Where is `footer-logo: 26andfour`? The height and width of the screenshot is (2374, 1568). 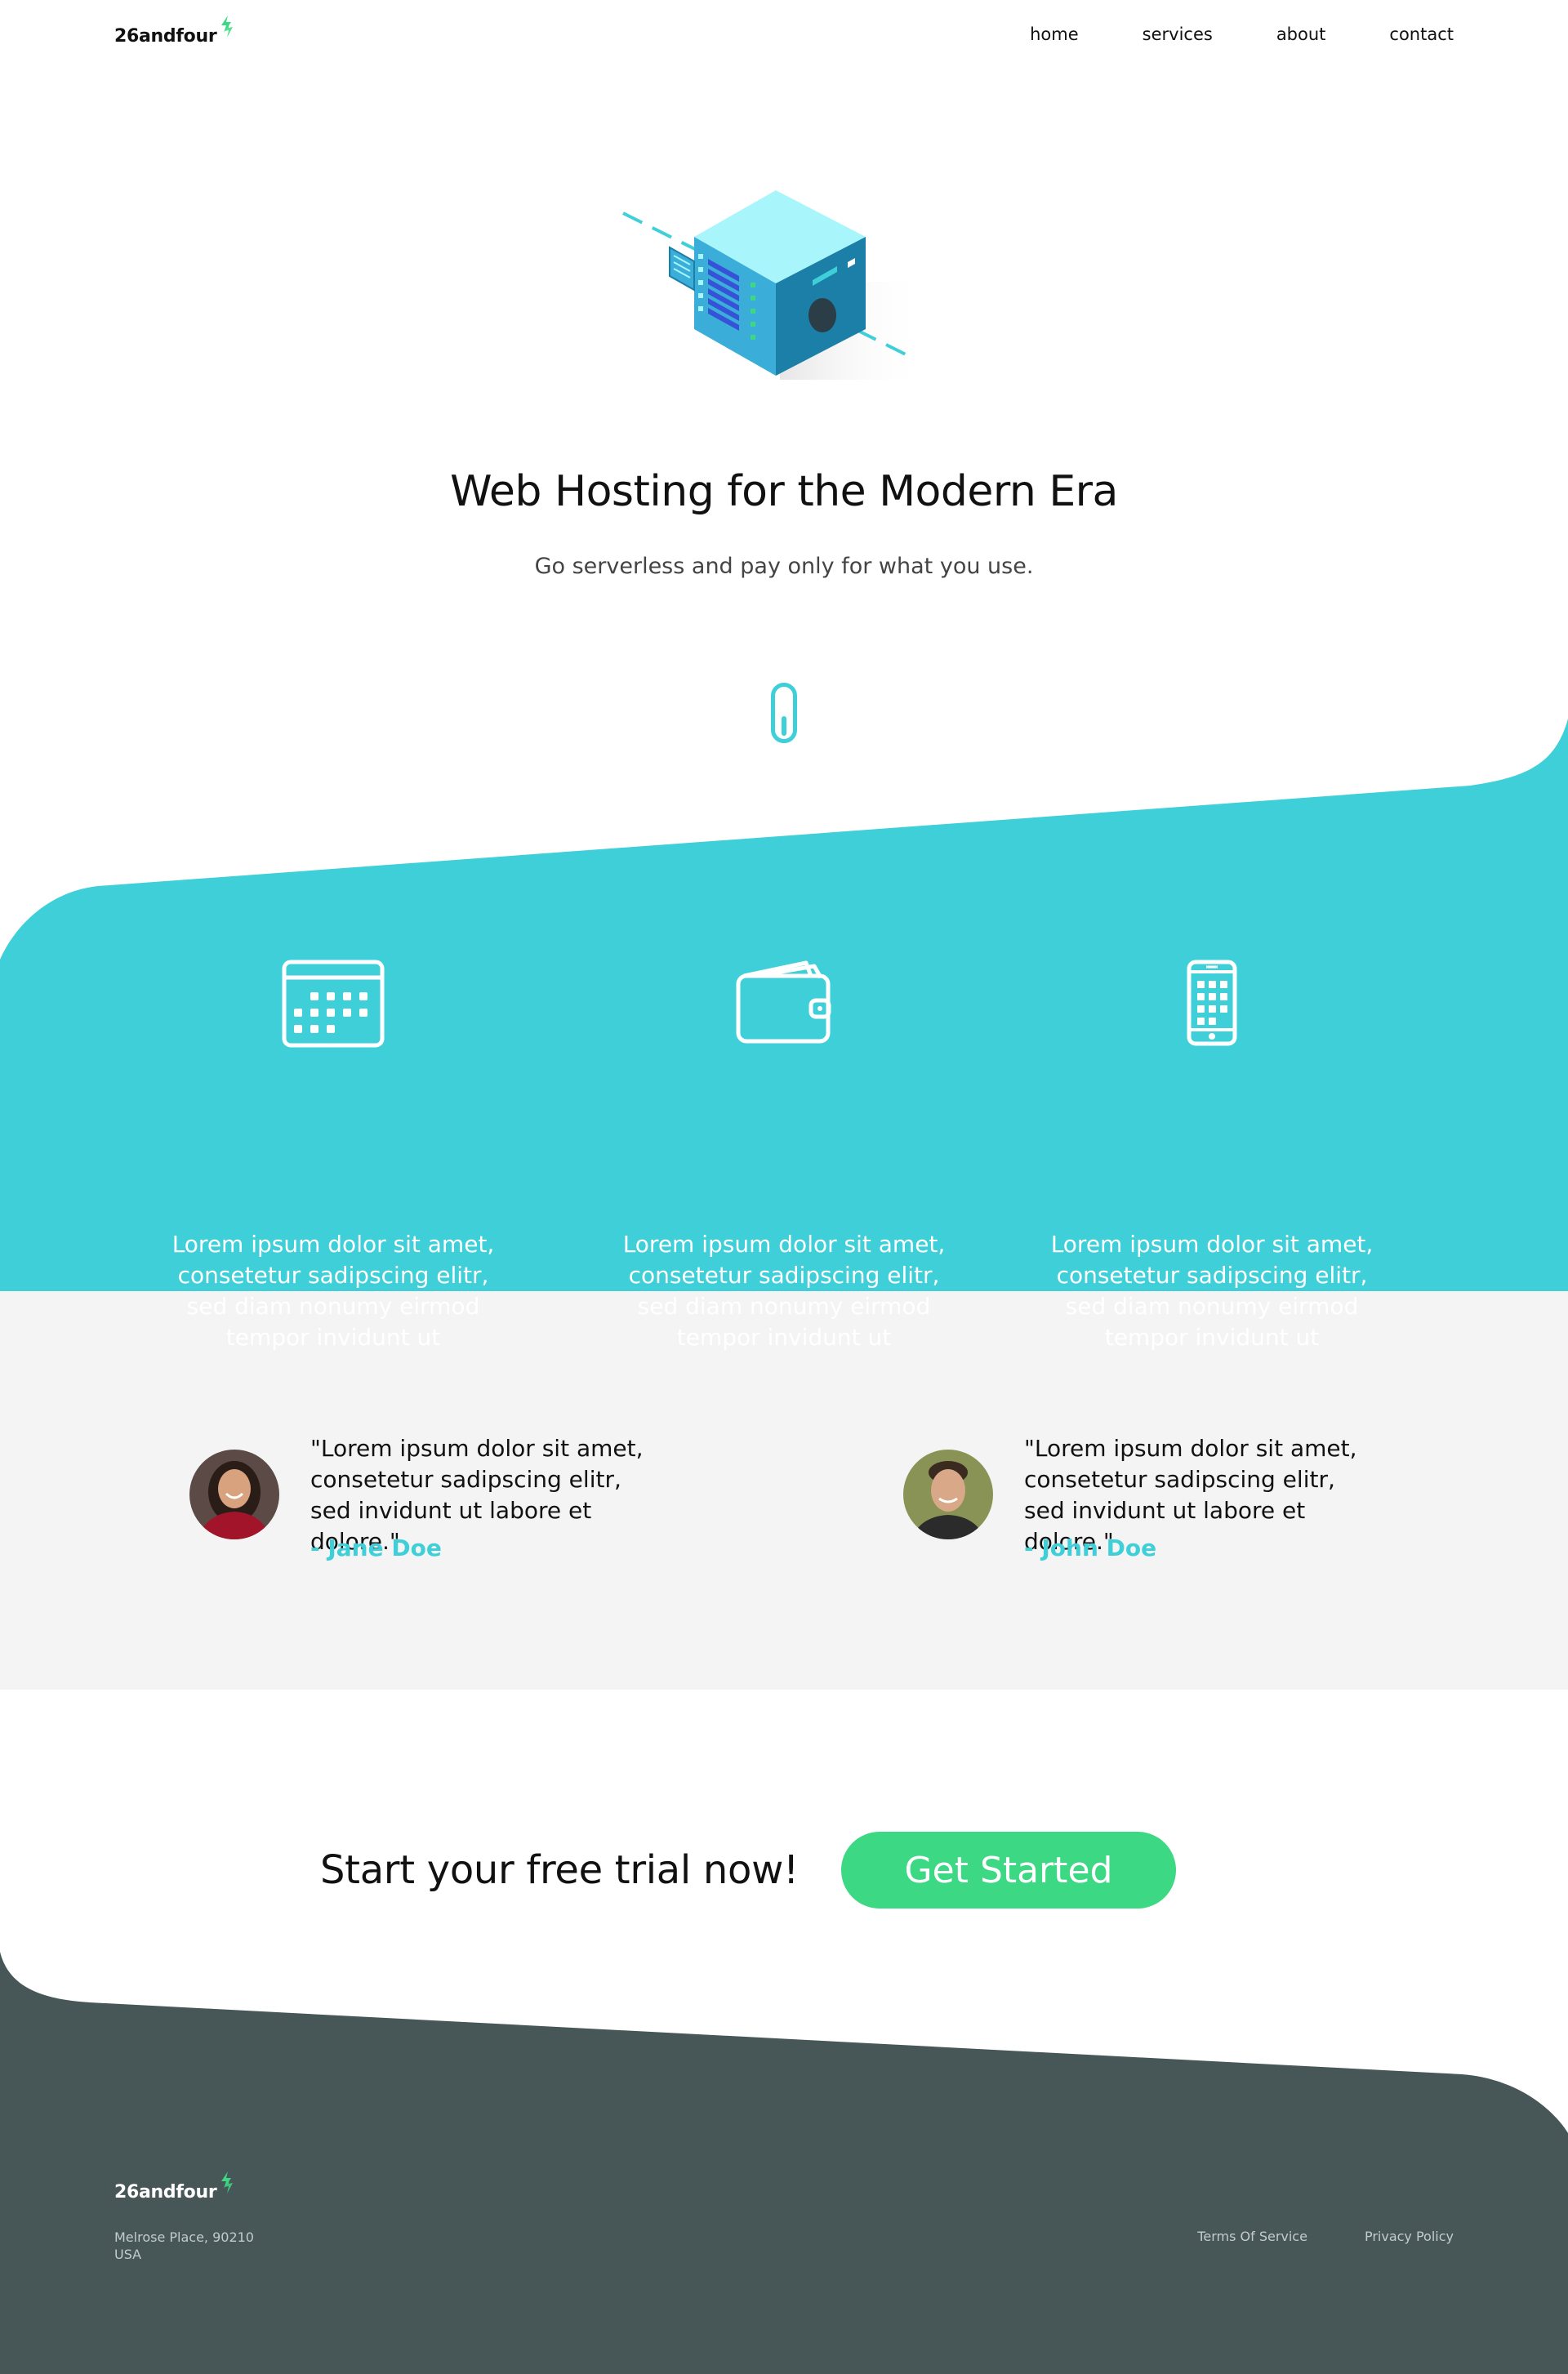 footer-logo: 26andfour is located at coordinates (174, 2187).